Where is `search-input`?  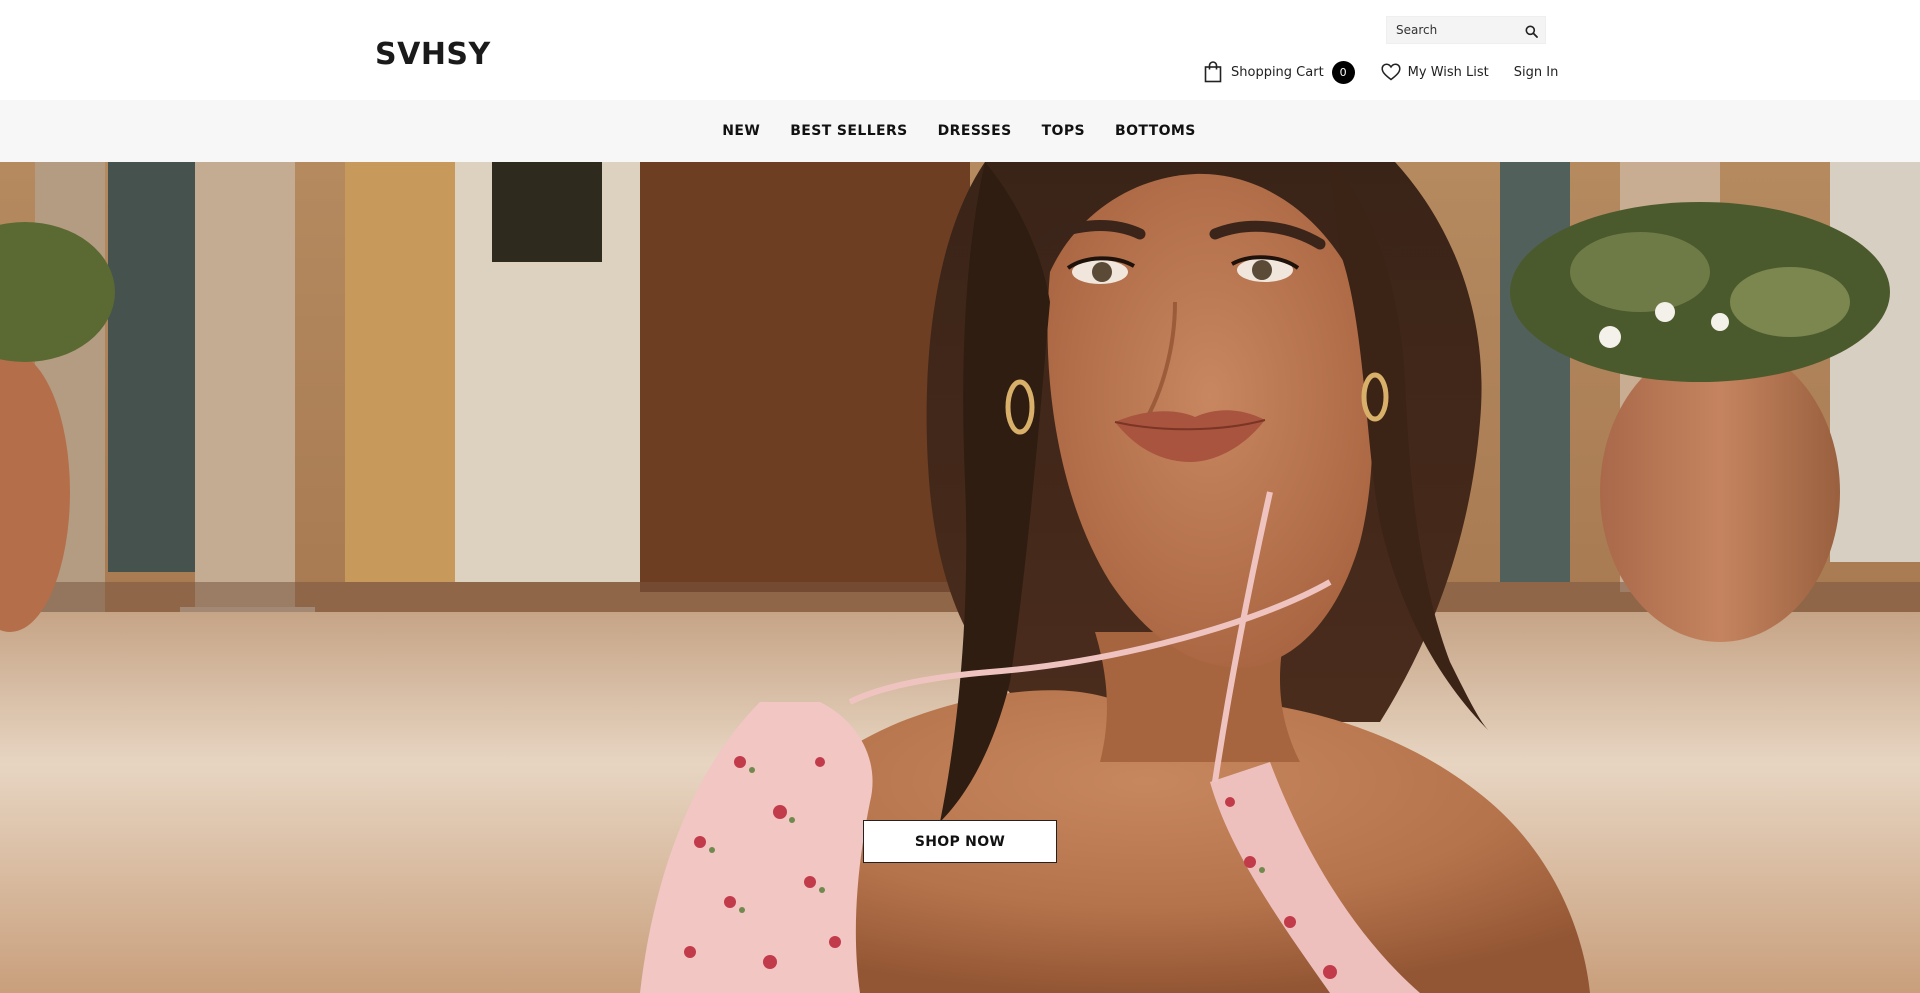 search-input is located at coordinates (1451, 30).